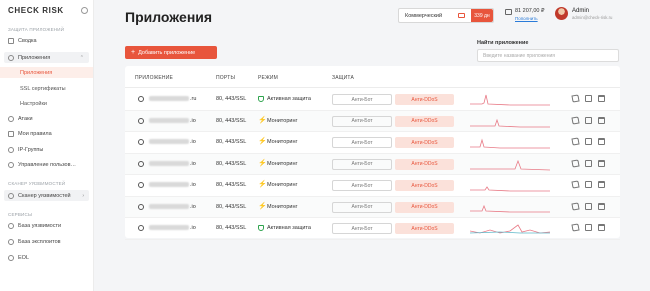 The width and height of the screenshot is (650, 291). I want to click on dashboard-icon, so click(11, 40).